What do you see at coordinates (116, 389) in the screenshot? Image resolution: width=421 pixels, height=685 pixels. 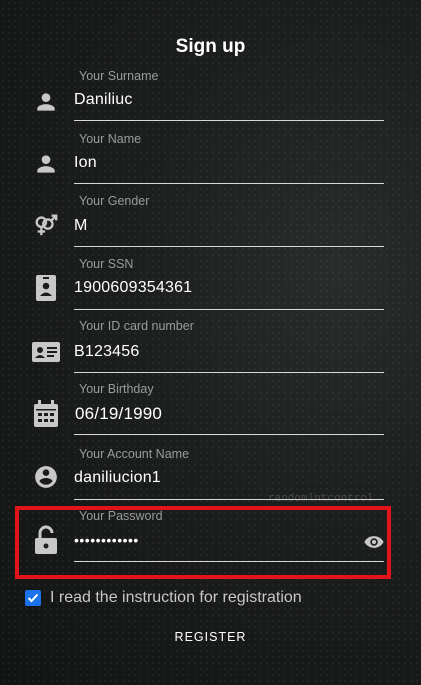 I see `birthday-label: Your Birthday` at bounding box center [116, 389].